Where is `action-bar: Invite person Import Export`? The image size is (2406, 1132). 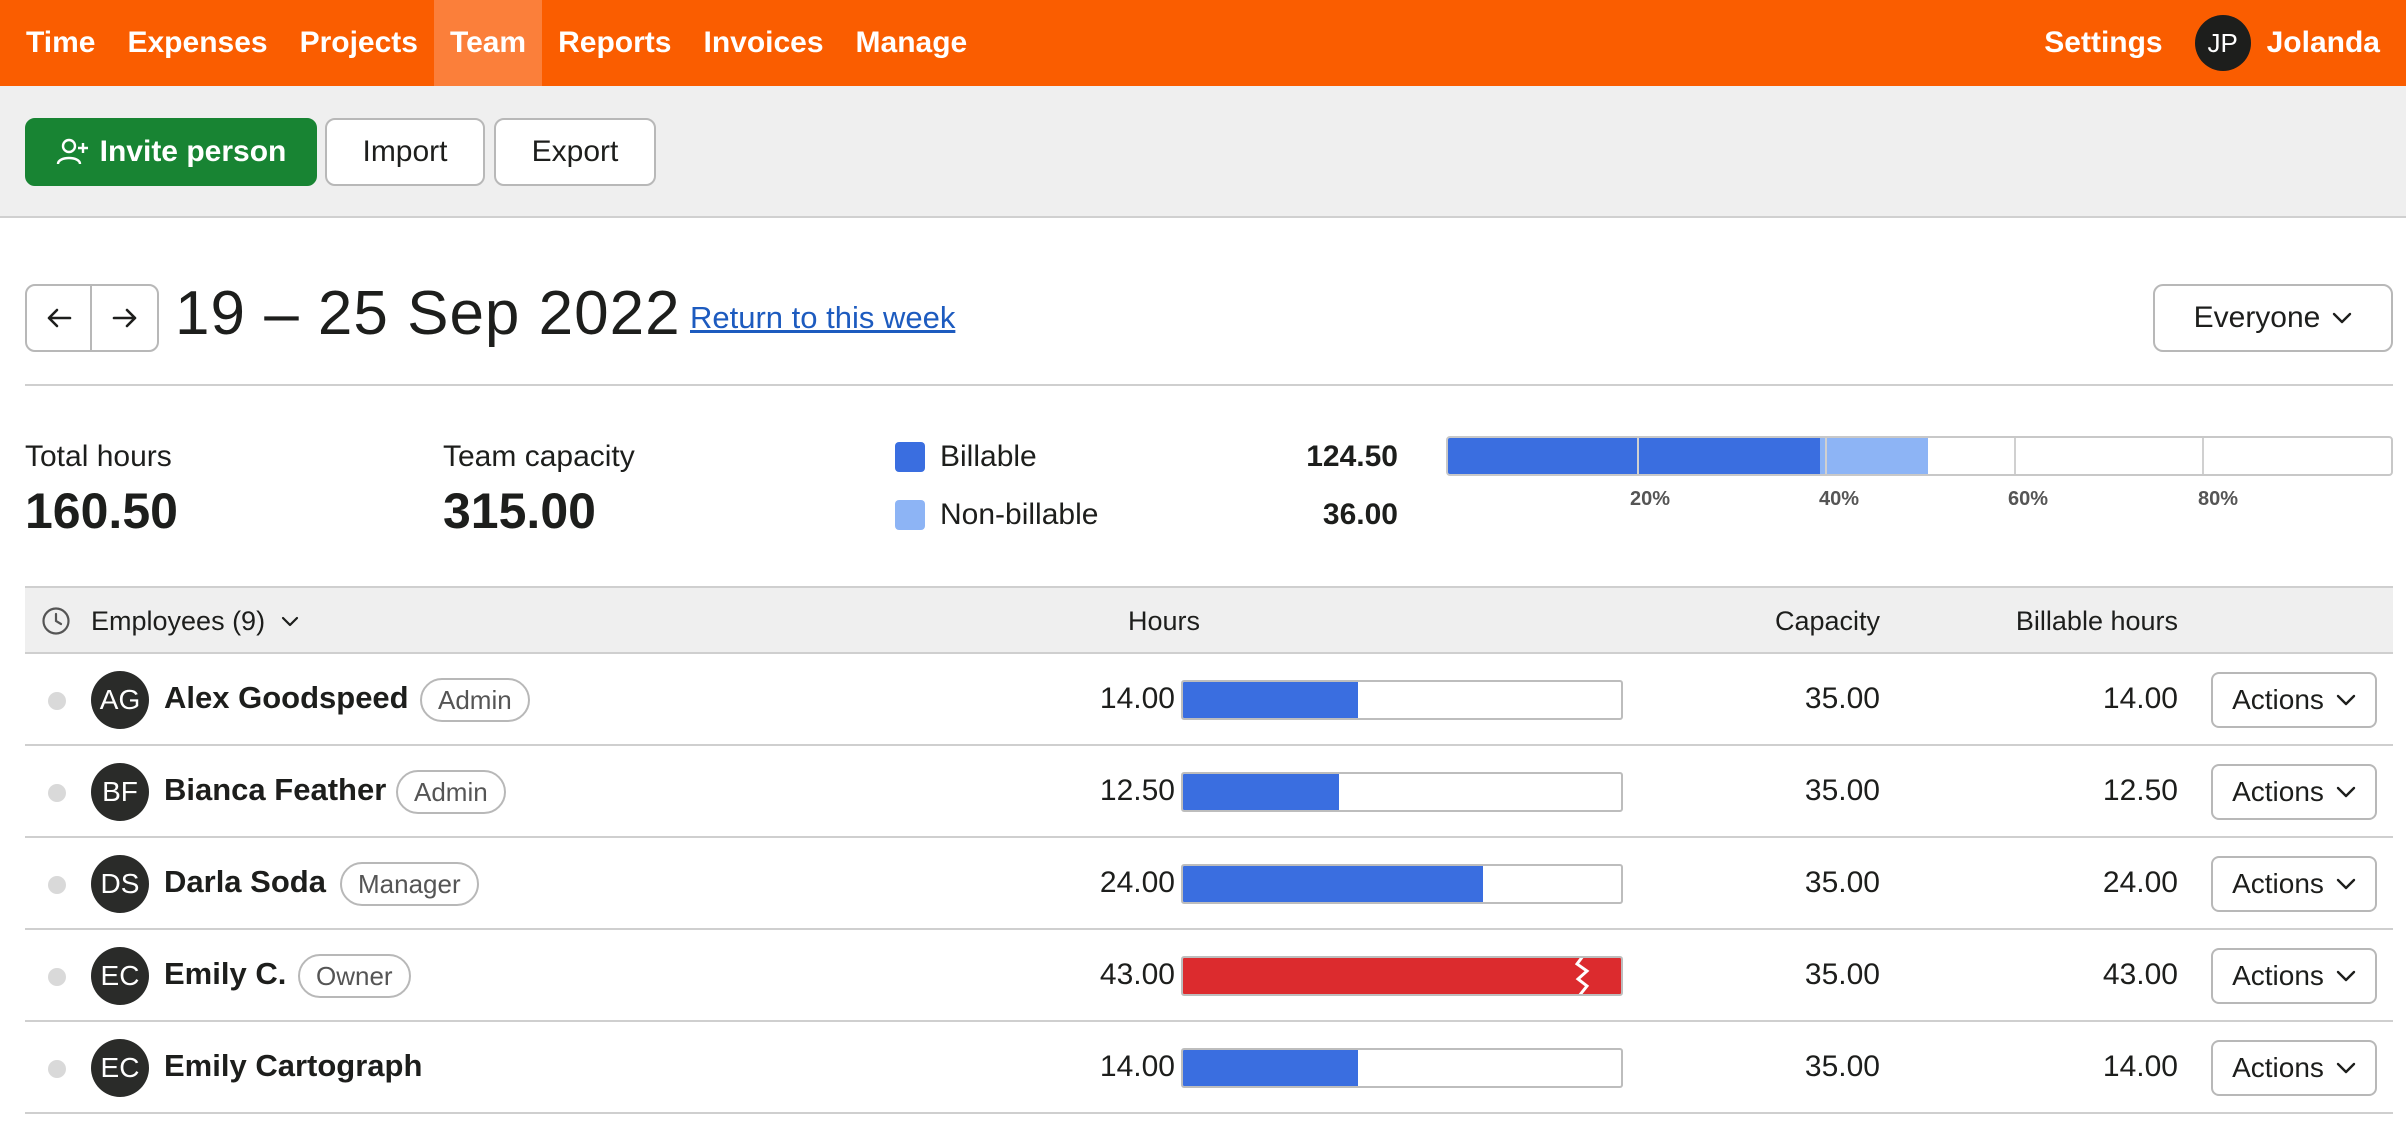
action-bar: Invite person Import Export is located at coordinates (1203, 152).